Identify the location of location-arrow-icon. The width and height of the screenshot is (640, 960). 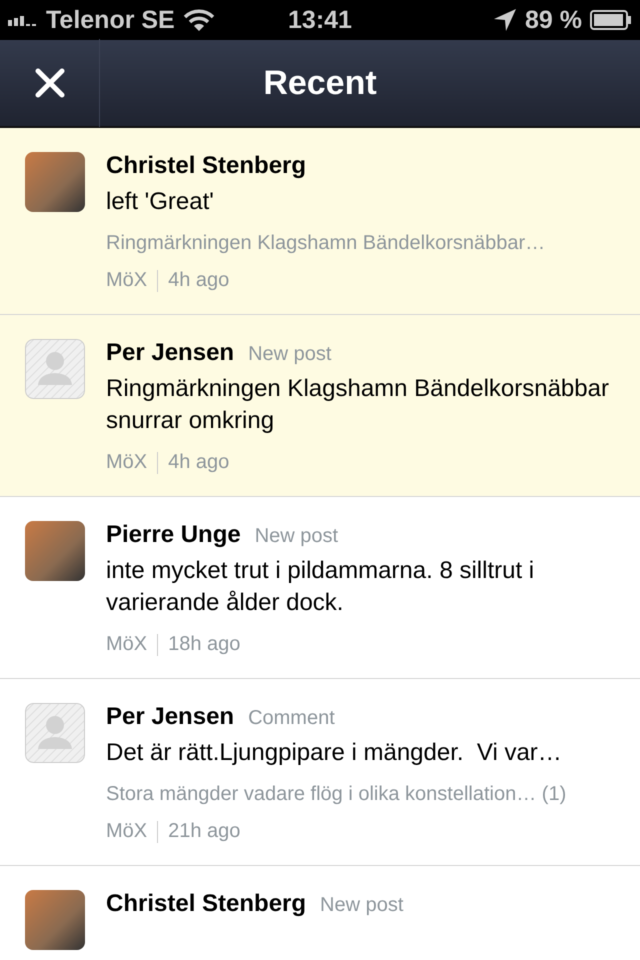
(505, 20).